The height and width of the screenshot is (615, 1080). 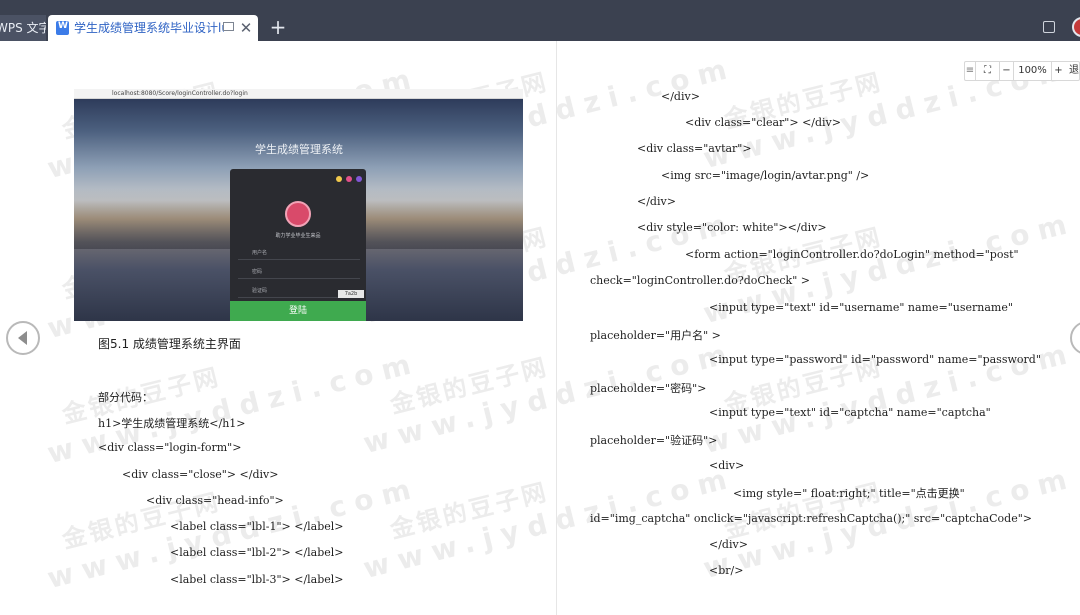 I want to click on code-line: <img src="image/login/avtar.png" />, so click(x=765, y=175).